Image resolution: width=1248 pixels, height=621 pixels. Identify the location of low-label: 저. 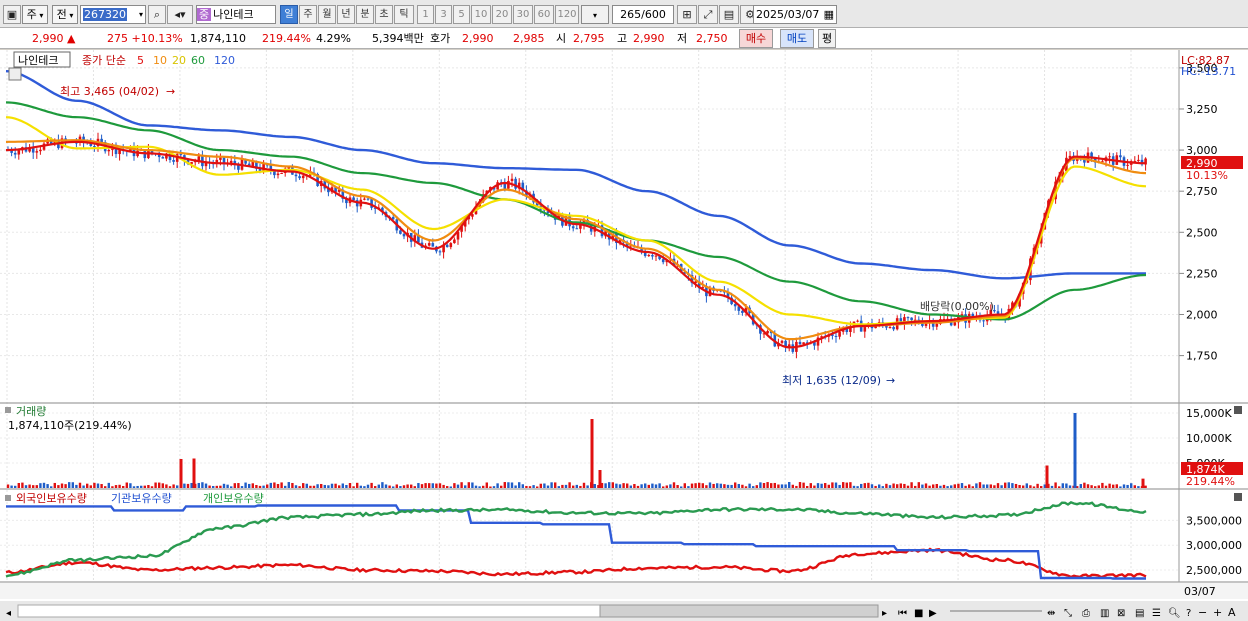
(682, 38).